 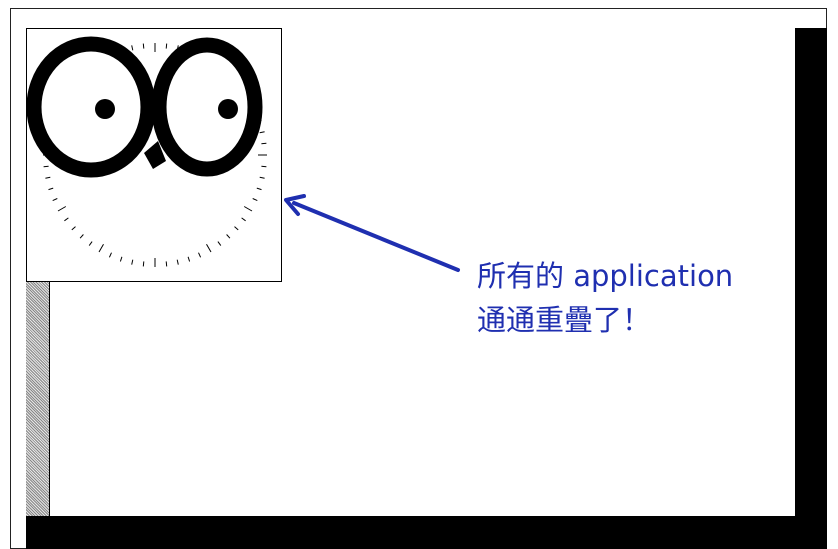 I want to click on overlapped-apps-canvas, so click(x=147, y=151).